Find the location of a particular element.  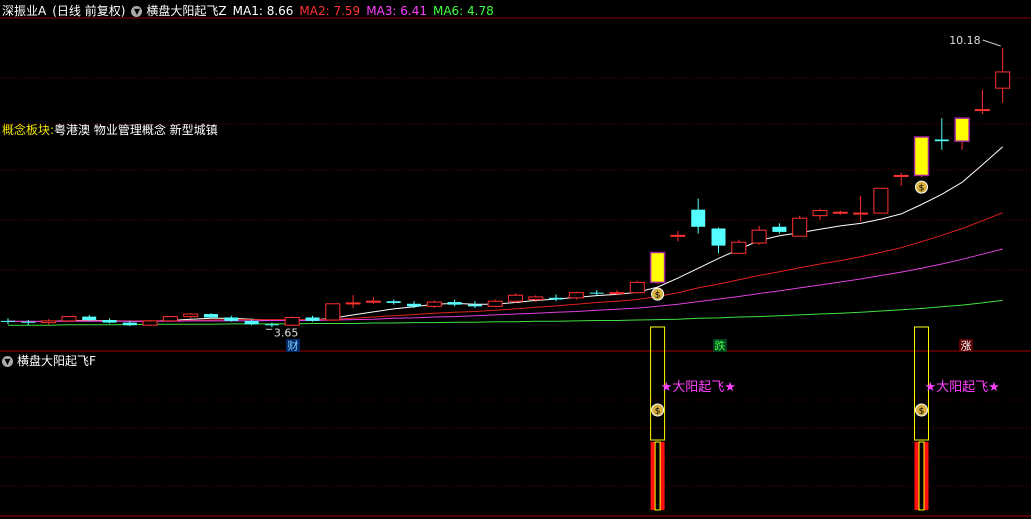

high-price-label: 10.18 is located at coordinates (965, 40).